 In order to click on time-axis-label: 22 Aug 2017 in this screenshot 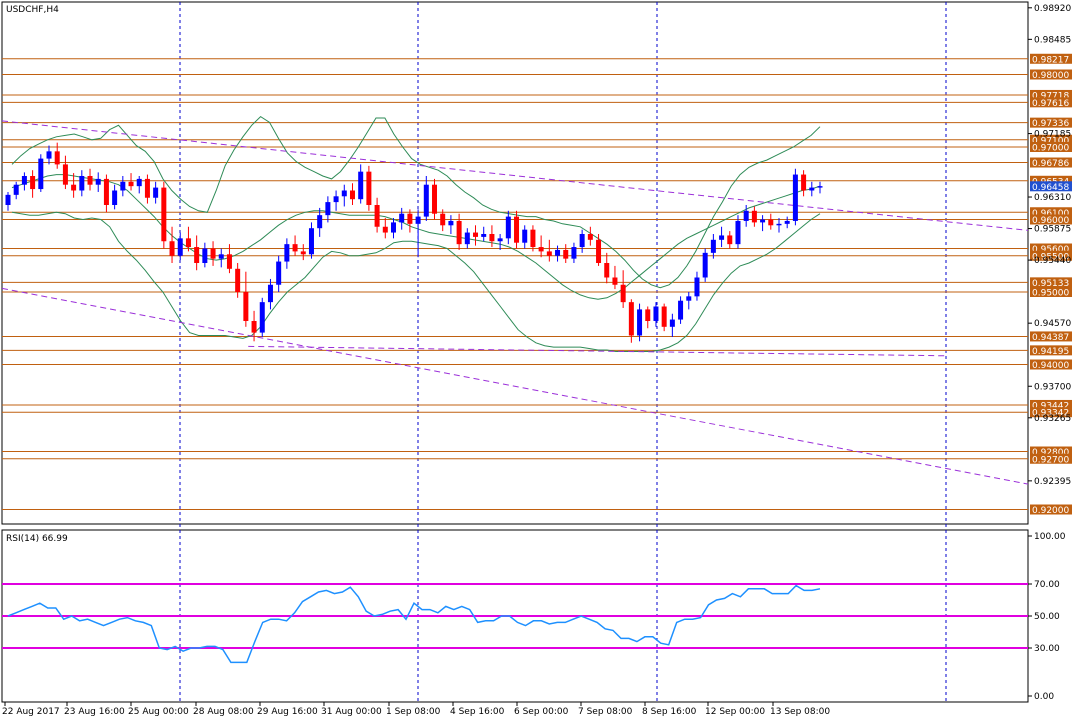, I will do `click(31, 712)`.